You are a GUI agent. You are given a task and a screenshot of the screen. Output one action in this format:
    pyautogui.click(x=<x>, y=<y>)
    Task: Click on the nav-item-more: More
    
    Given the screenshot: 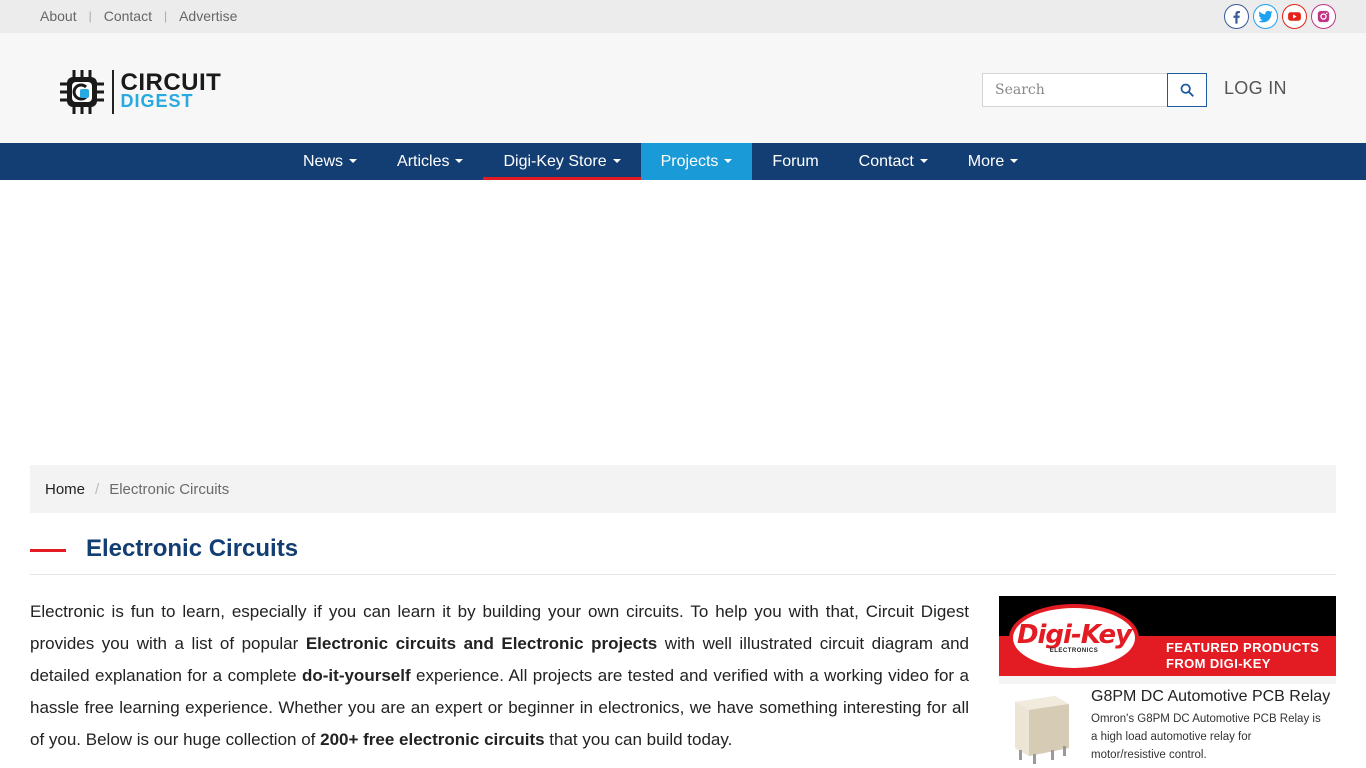 What is the action you would take?
    pyautogui.click(x=993, y=161)
    